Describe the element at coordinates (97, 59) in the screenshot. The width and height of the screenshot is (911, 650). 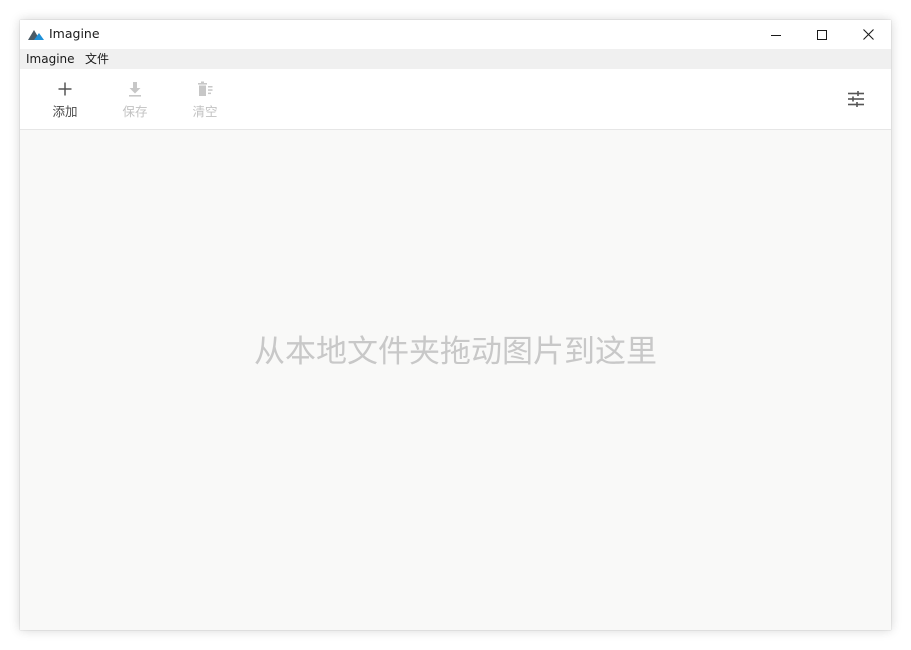
I see `menu-file: 文件` at that location.